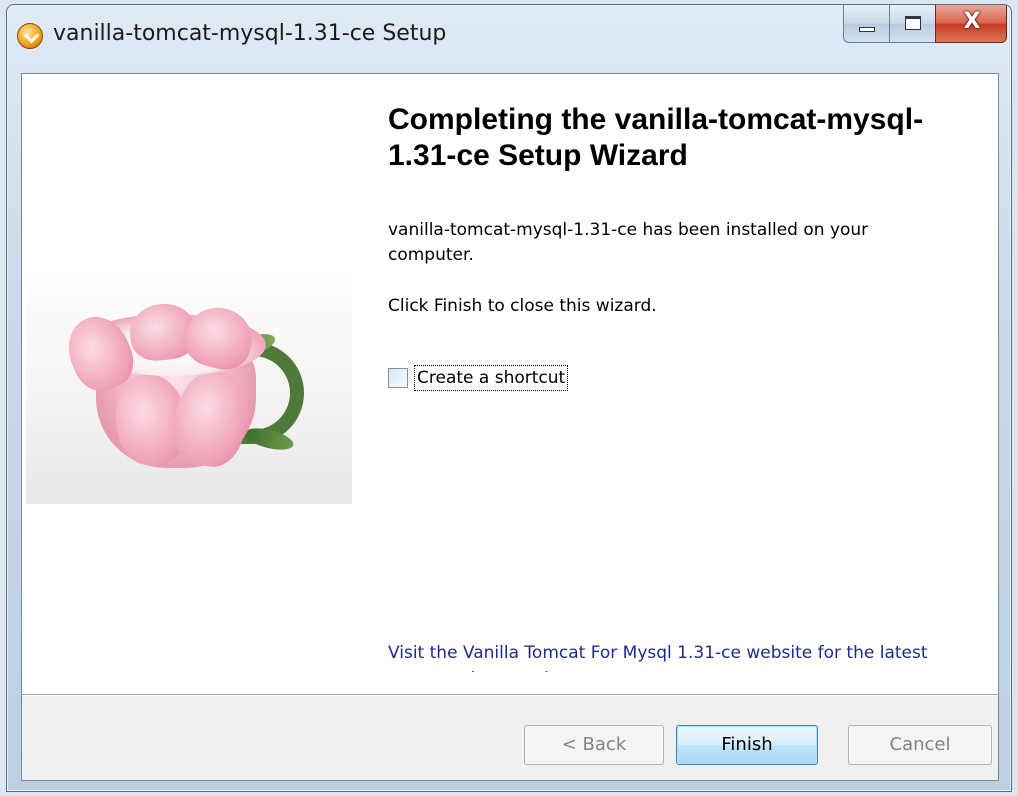  I want to click on button-bar: < Back Finish Cancel, so click(510, 737).